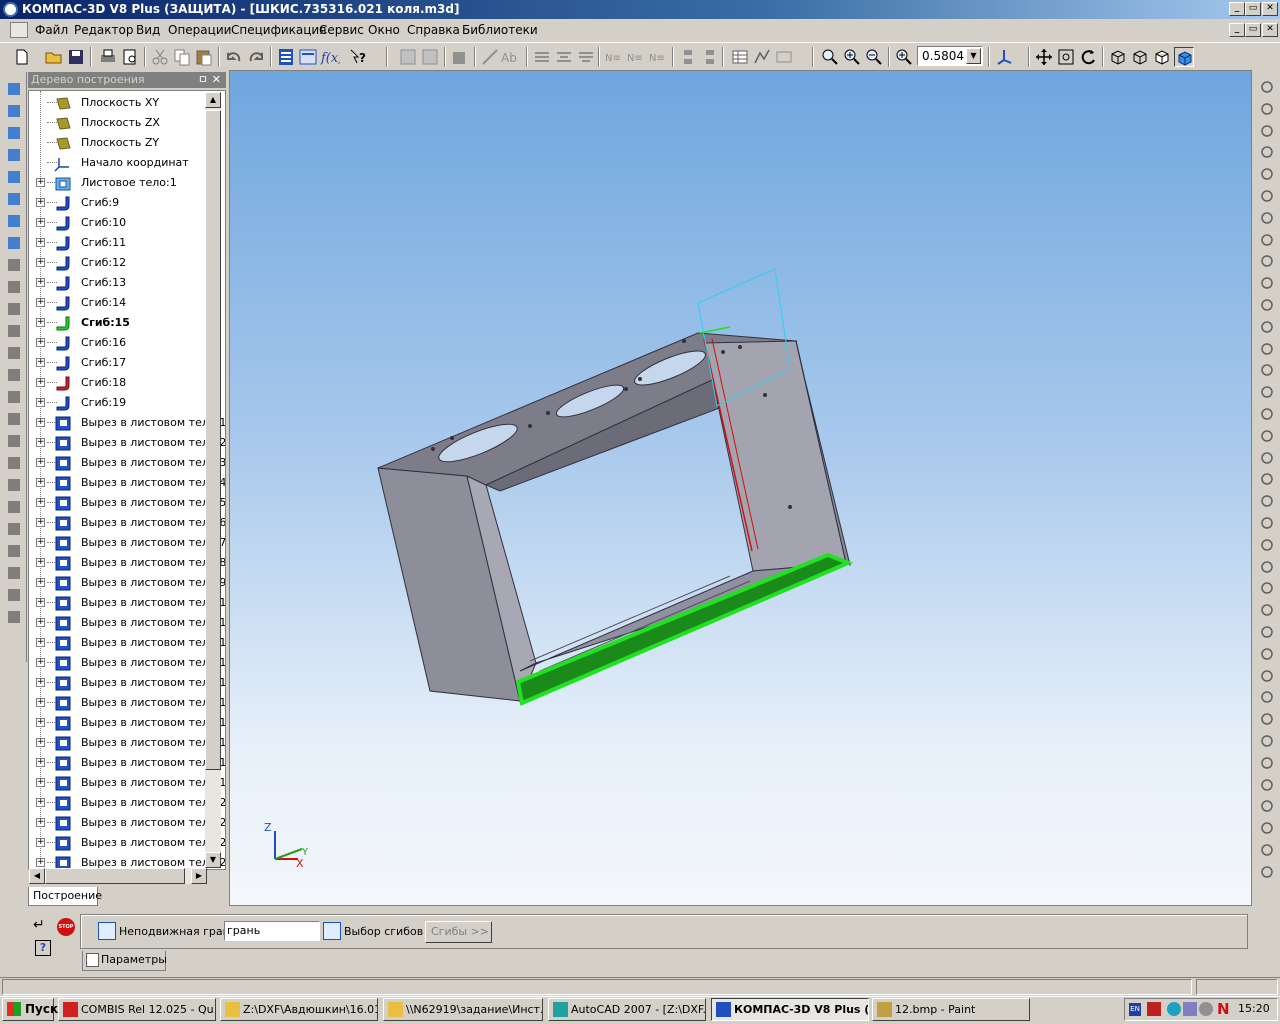 The width and height of the screenshot is (1280, 1024). Describe the element at coordinates (658, 57) in the screenshot. I see `numbering3-icon: N≡` at that location.